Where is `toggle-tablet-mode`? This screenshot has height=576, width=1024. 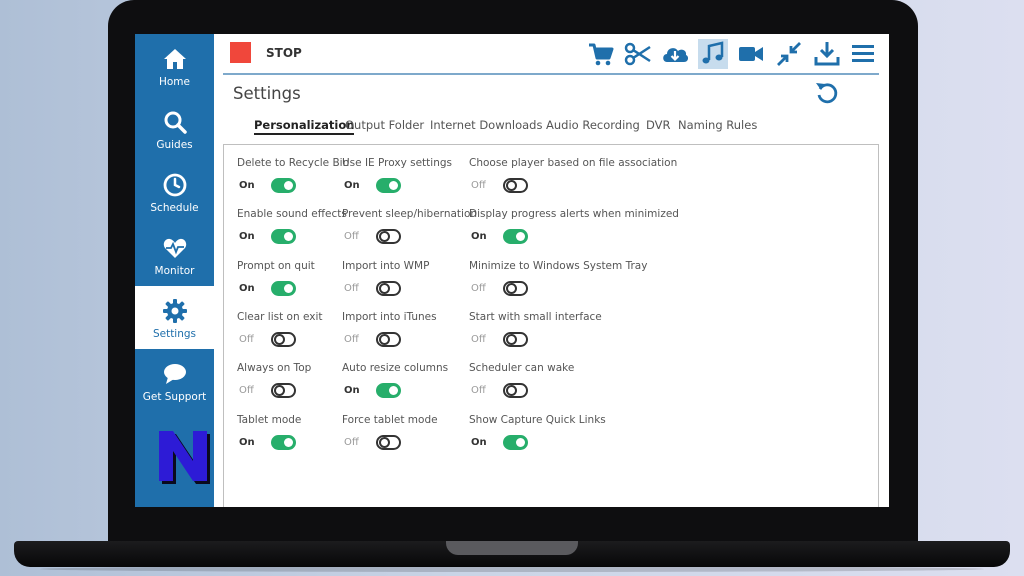
toggle-tablet-mode is located at coordinates (283, 442).